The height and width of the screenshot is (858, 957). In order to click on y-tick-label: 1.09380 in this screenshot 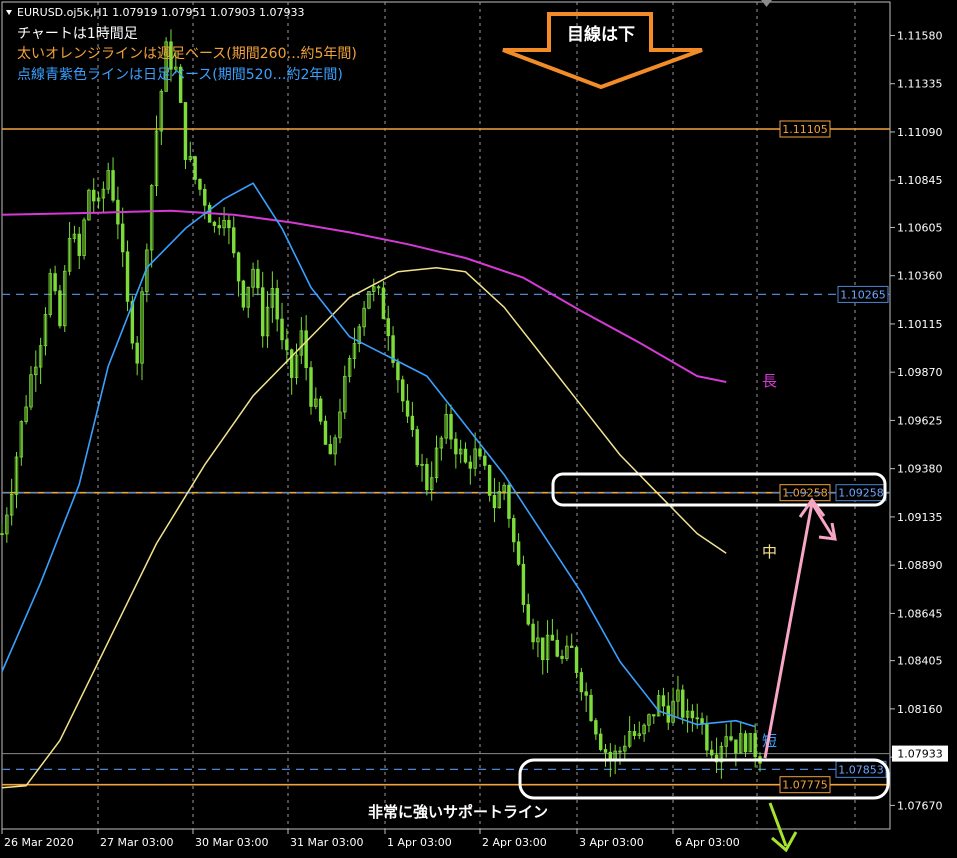, I will do `click(920, 469)`.